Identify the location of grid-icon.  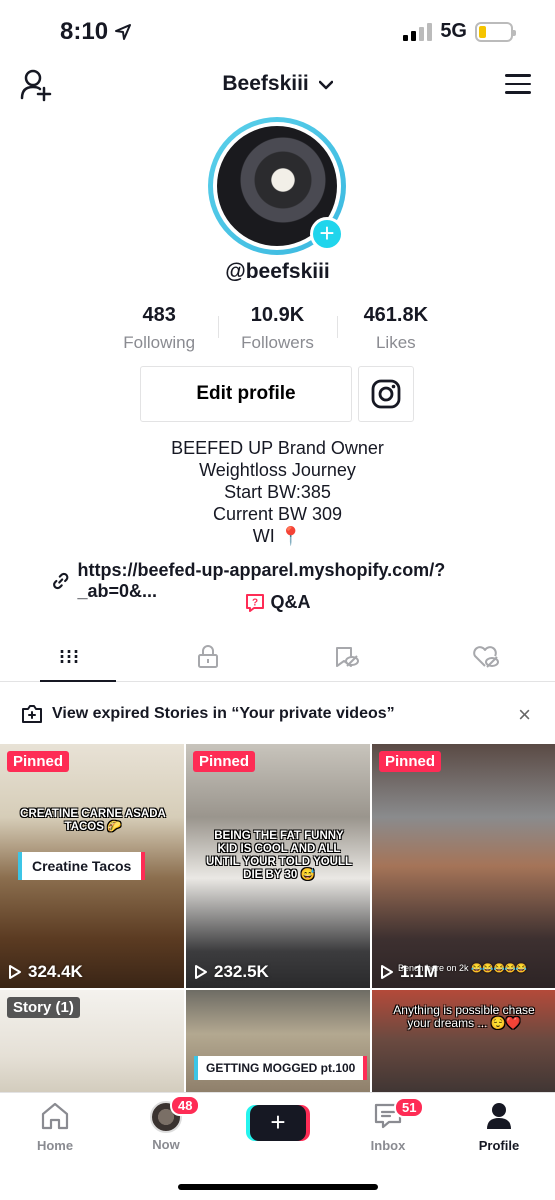
(69, 656).